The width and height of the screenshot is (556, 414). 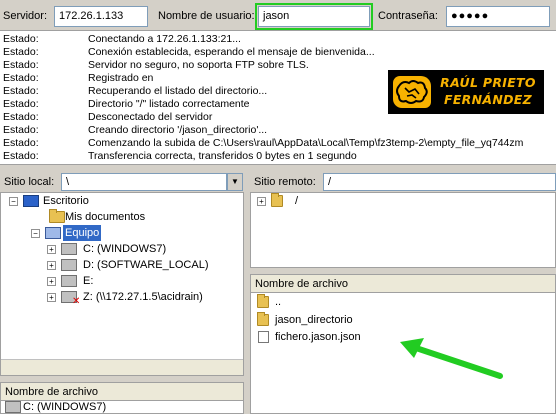 What do you see at coordinates (146, 265) in the screenshot?
I see `tree-label: D: (SOFTWARE_LOCAL)` at bounding box center [146, 265].